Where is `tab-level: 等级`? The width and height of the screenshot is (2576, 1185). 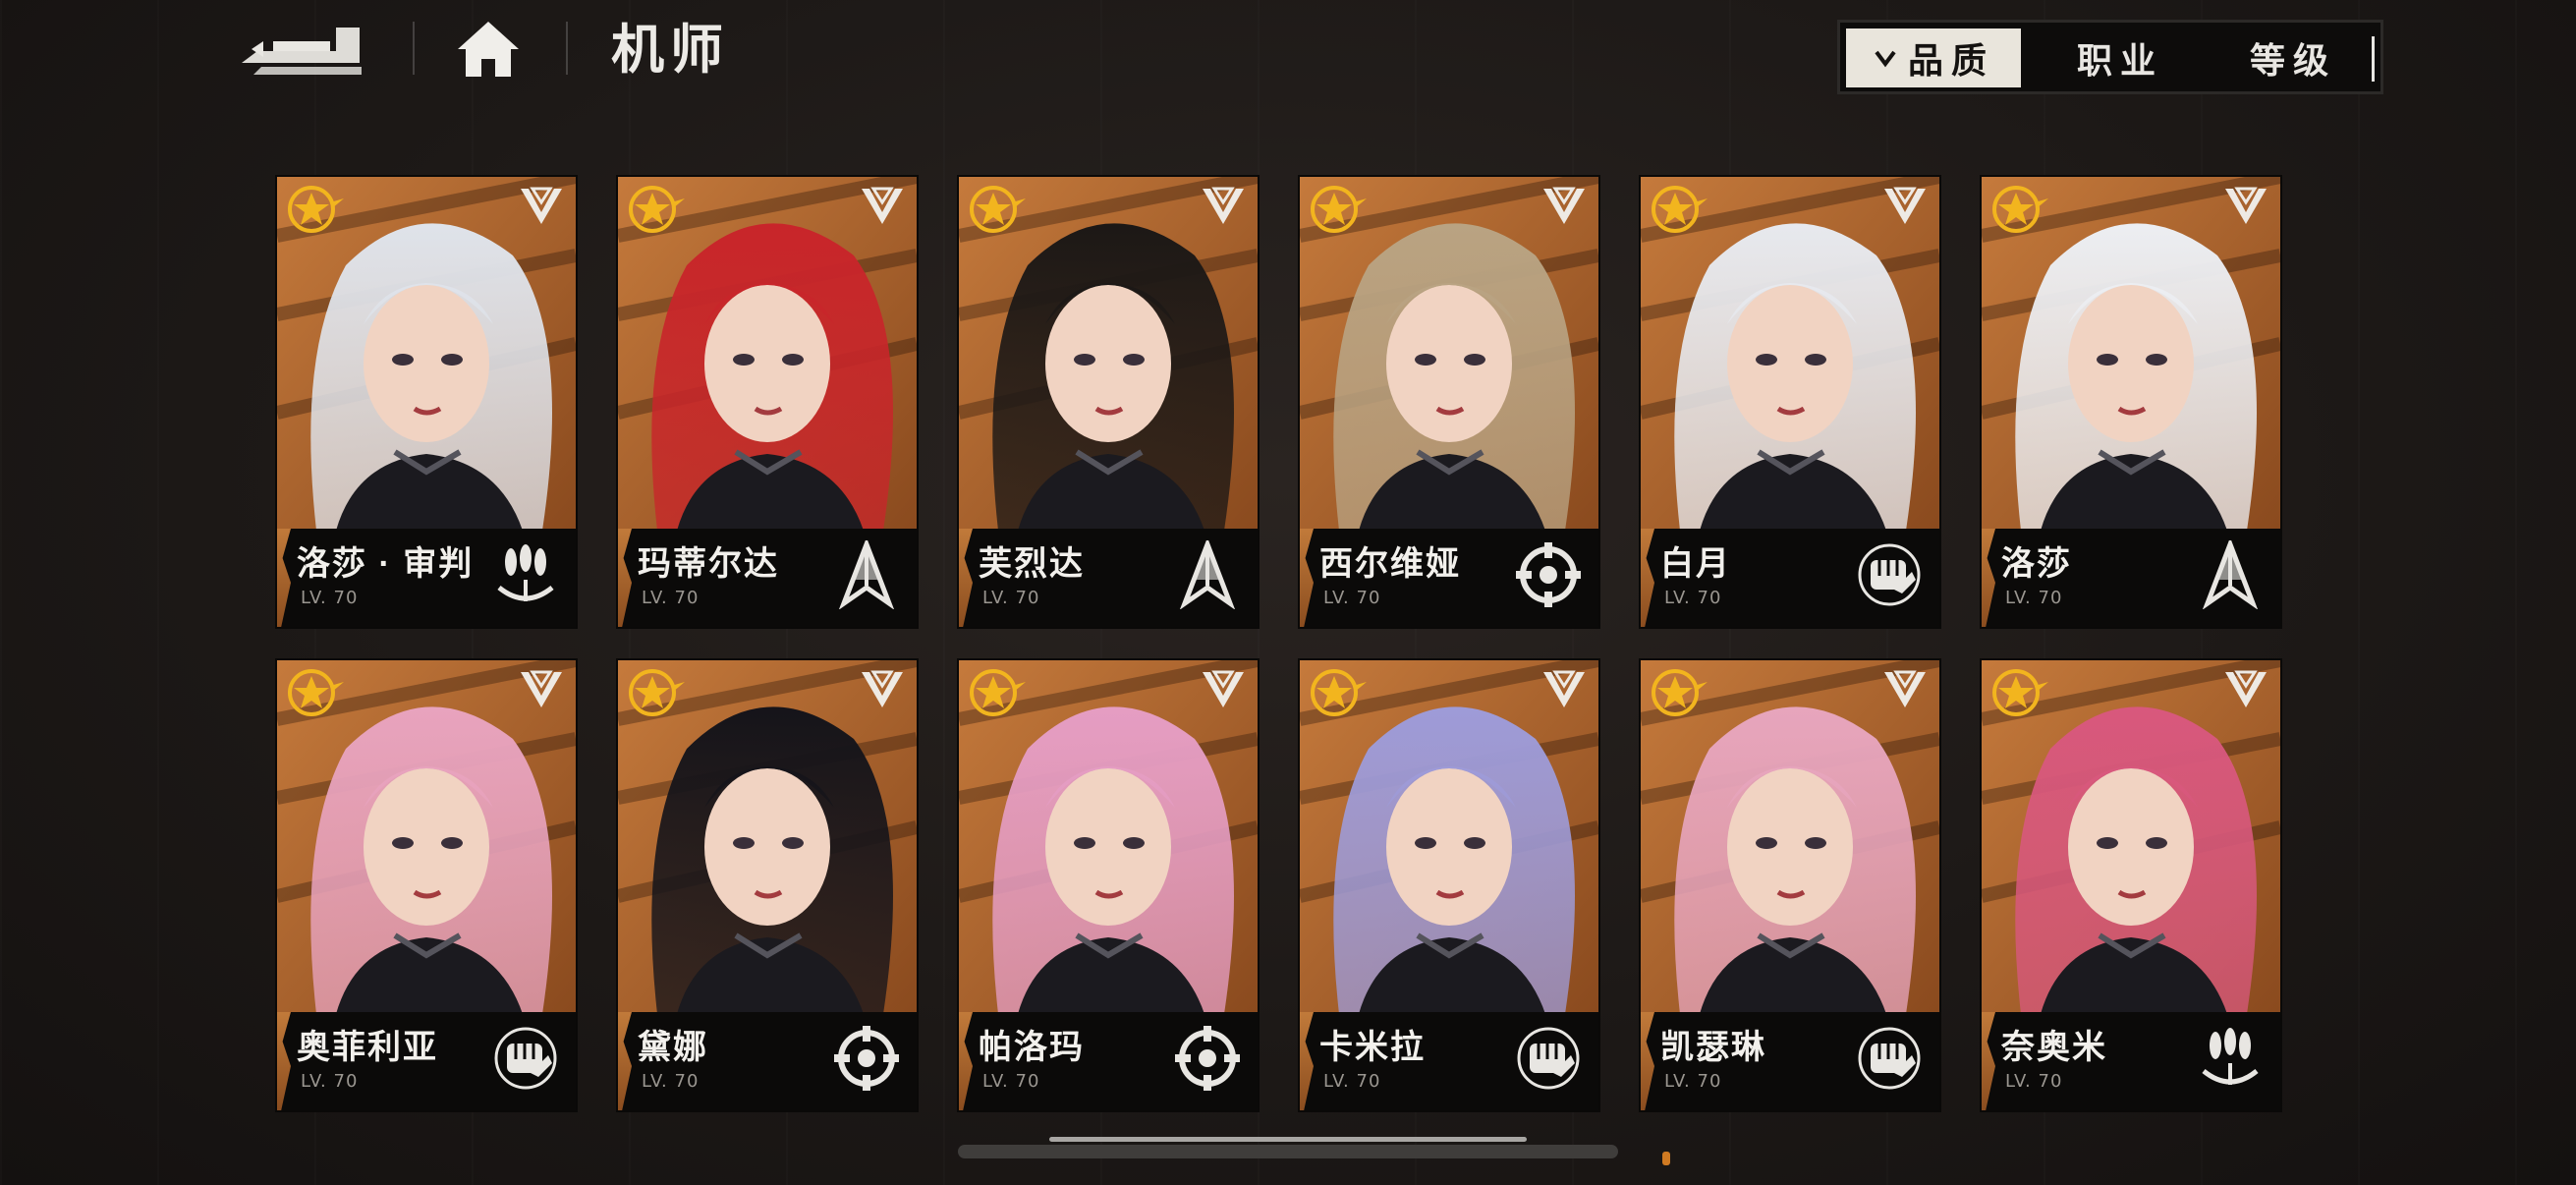 tab-level: 等级 is located at coordinates (2293, 58).